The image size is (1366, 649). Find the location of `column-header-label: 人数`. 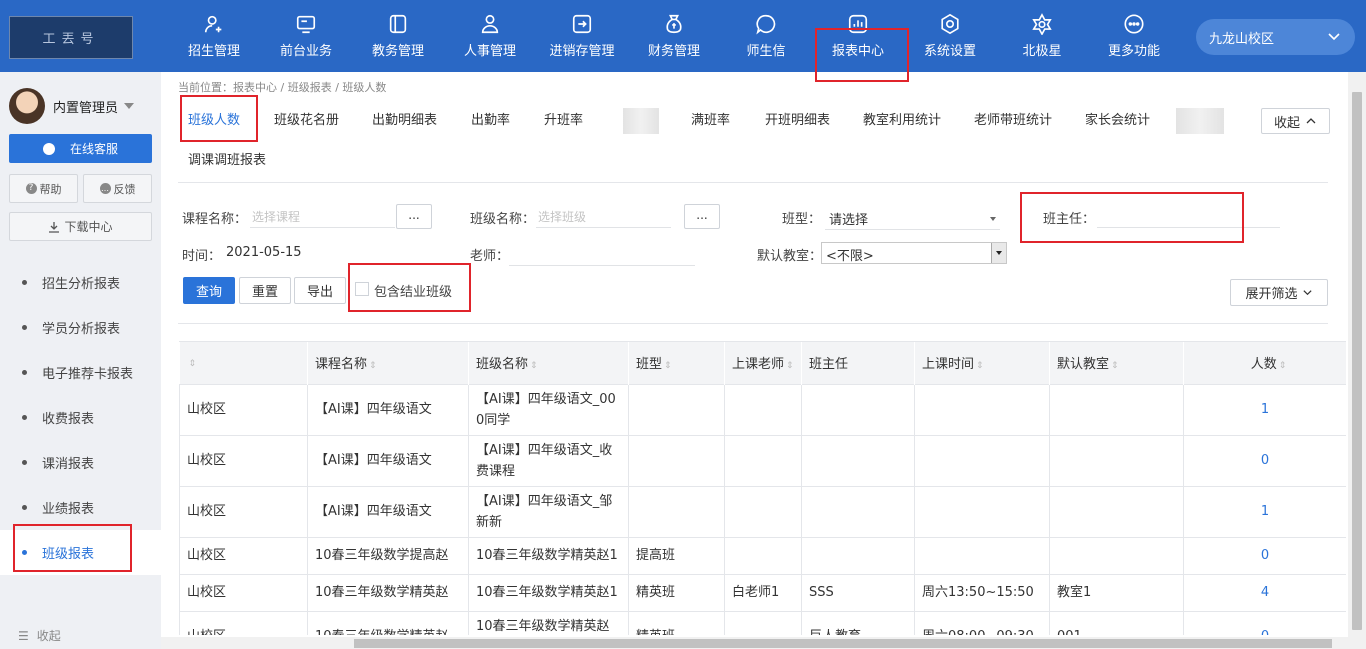

column-header-label: 人数 is located at coordinates (1263, 365).